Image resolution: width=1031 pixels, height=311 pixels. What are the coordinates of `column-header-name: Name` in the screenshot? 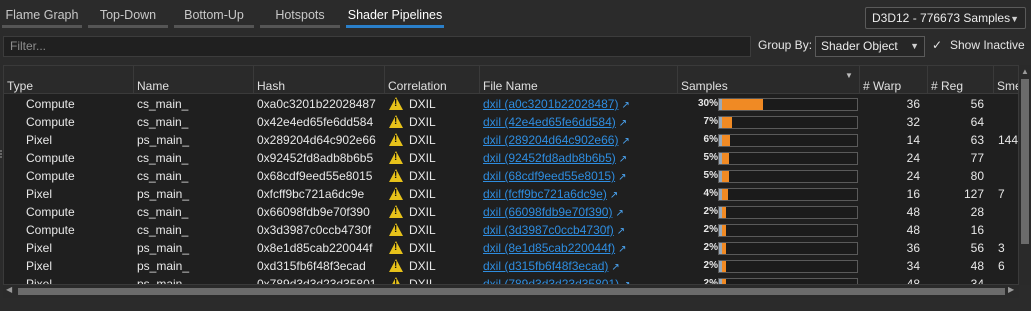 It's located at (194, 80).